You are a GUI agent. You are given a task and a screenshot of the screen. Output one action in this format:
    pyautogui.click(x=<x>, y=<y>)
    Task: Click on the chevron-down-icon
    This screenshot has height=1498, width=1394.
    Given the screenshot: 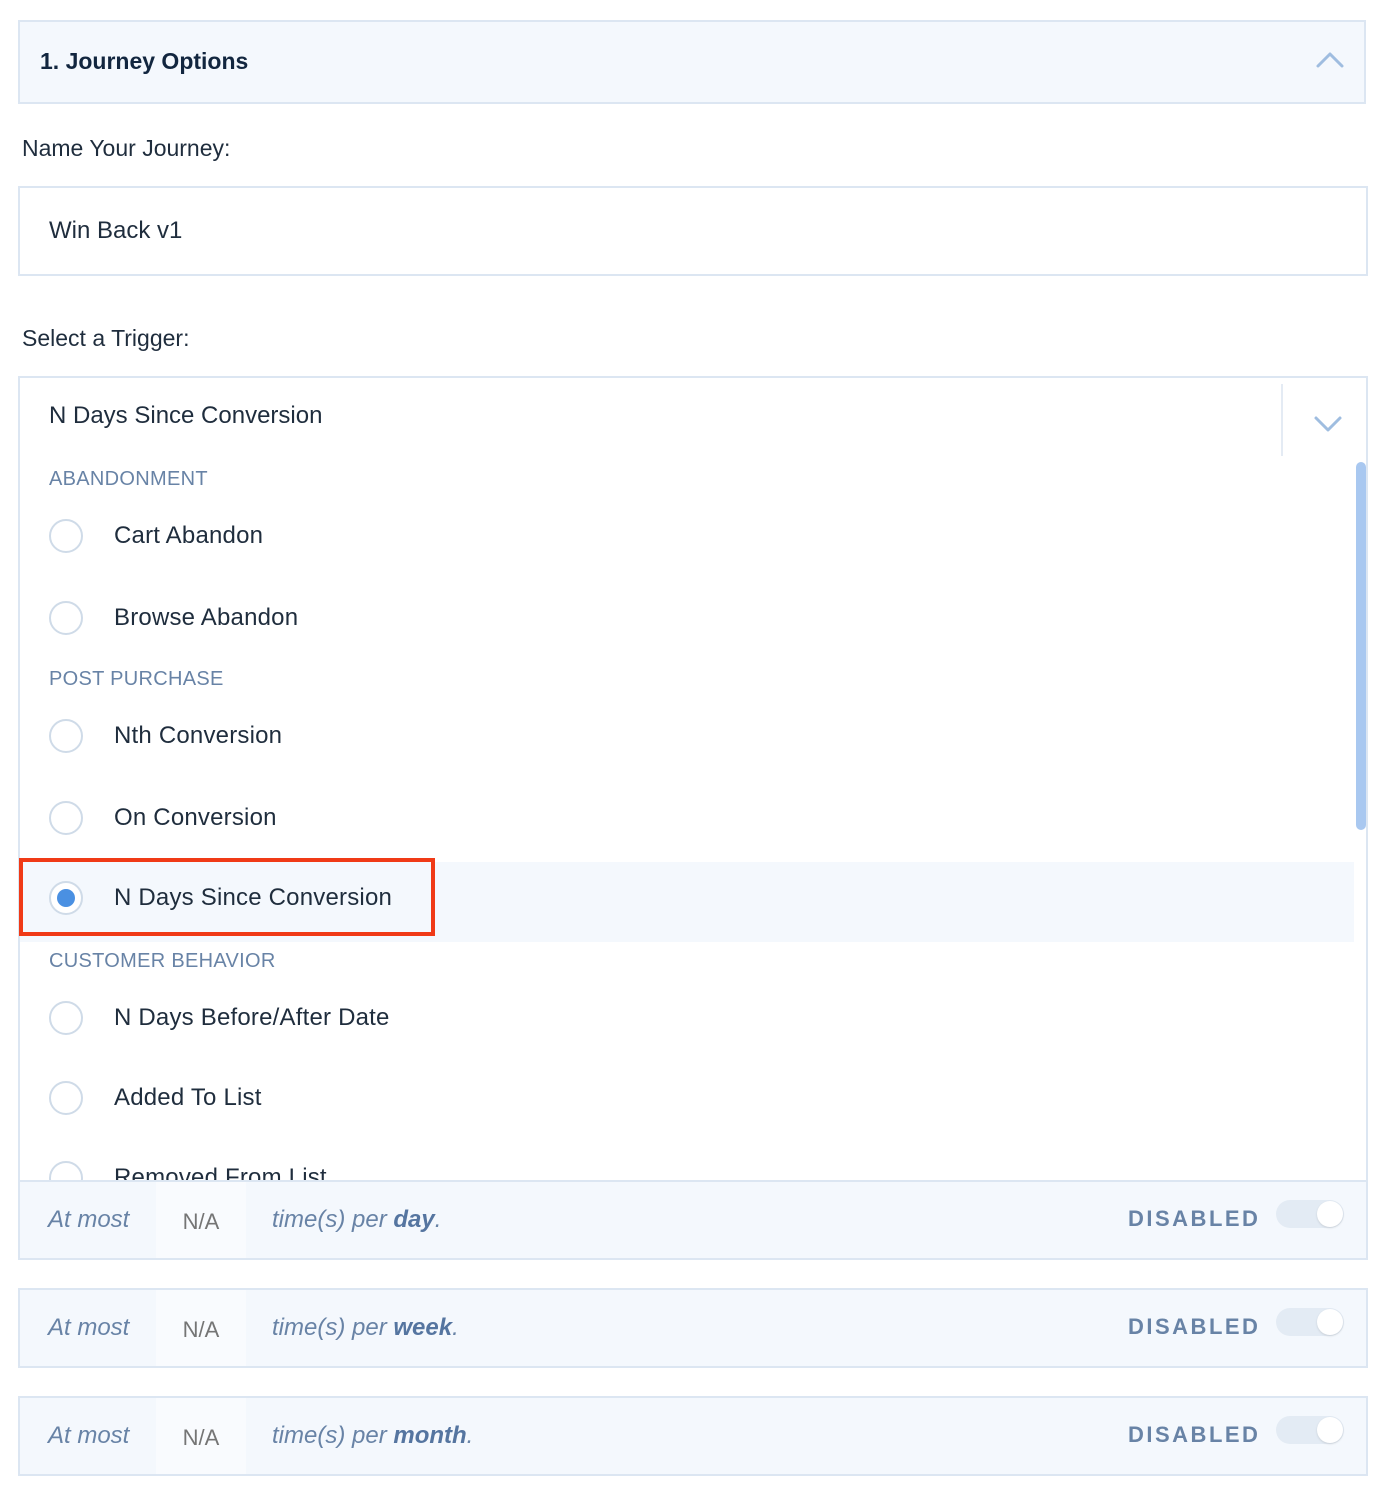 What is the action you would take?
    pyautogui.click(x=1328, y=423)
    